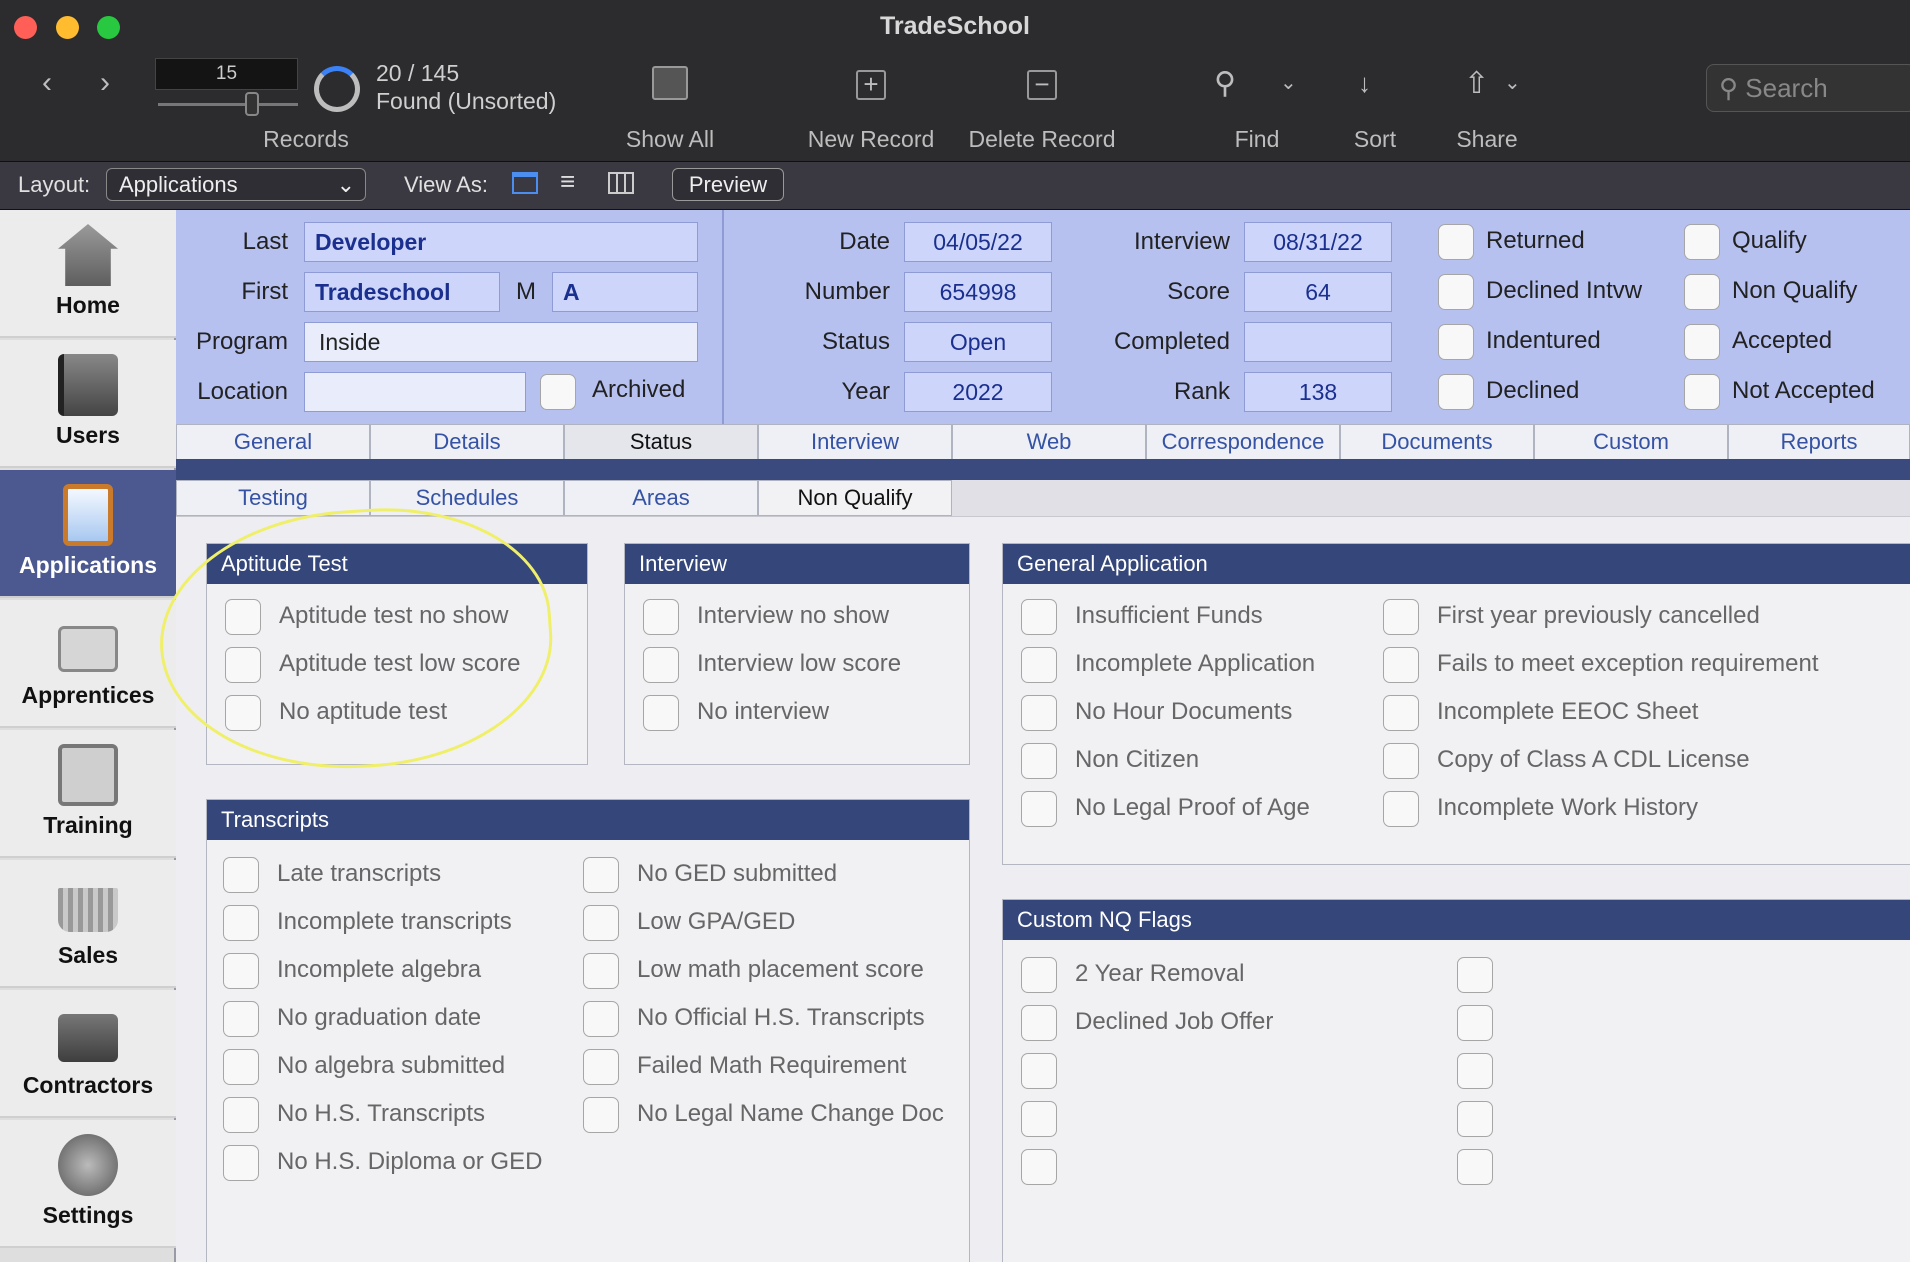 Image resolution: width=1910 pixels, height=1262 pixels. What do you see at coordinates (88, 404) in the screenshot?
I see `sidebar-item-users: Users` at bounding box center [88, 404].